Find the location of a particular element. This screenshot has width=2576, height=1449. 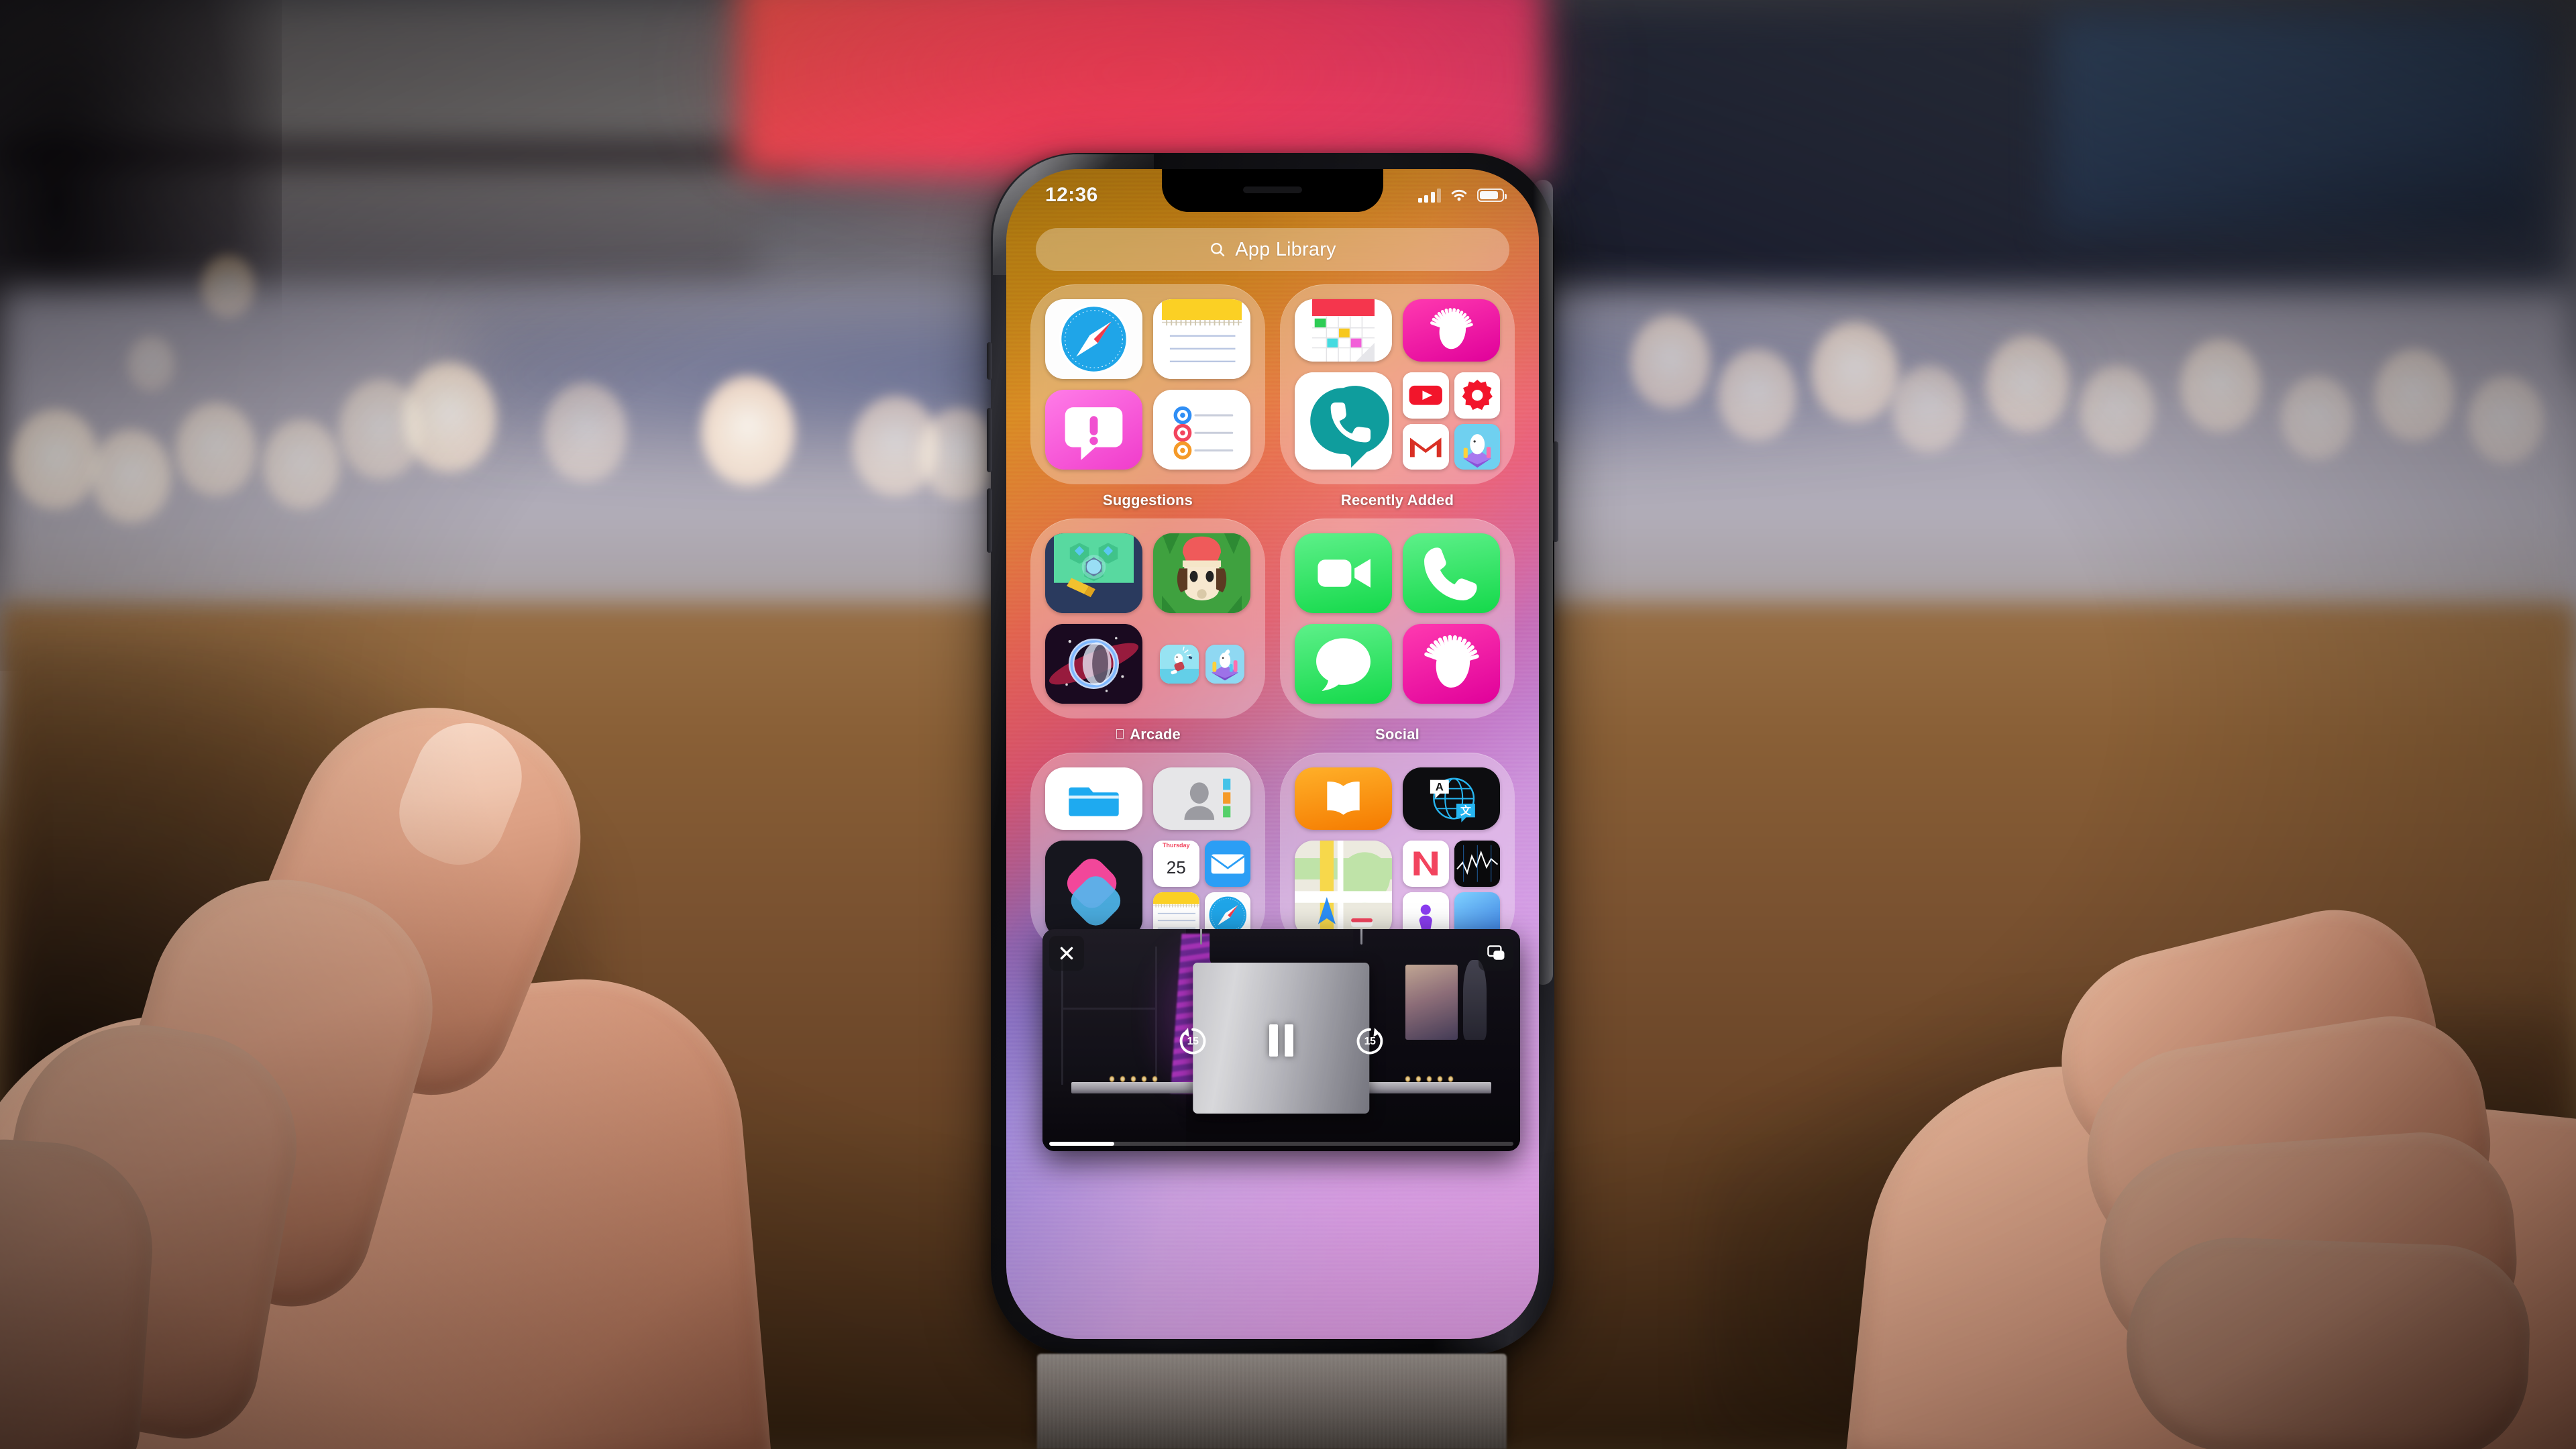

mute-switch is located at coordinates (989, 361).